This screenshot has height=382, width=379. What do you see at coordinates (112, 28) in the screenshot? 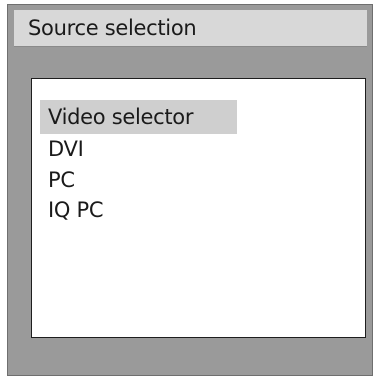
I see `panel-title: Source selection` at bounding box center [112, 28].